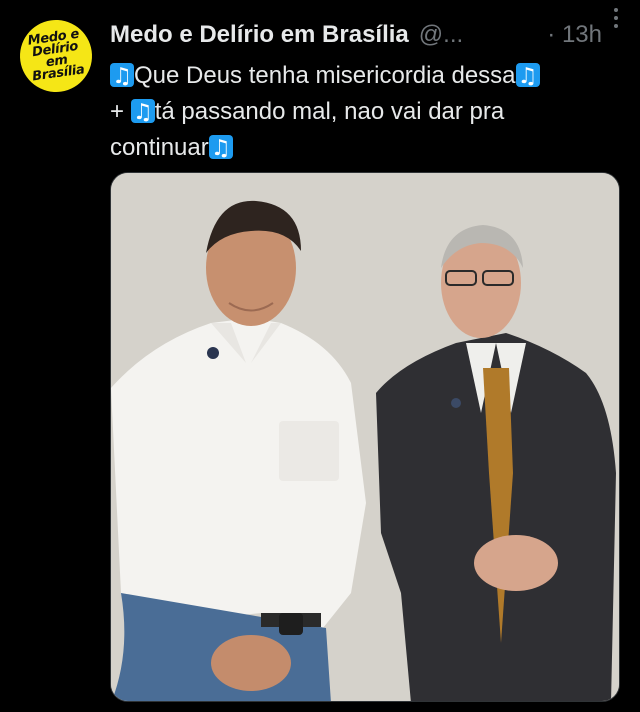 The image size is (640, 712). What do you see at coordinates (259, 35) in the screenshot?
I see `author-name: Medo e Delírio em Brasília` at bounding box center [259, 35].